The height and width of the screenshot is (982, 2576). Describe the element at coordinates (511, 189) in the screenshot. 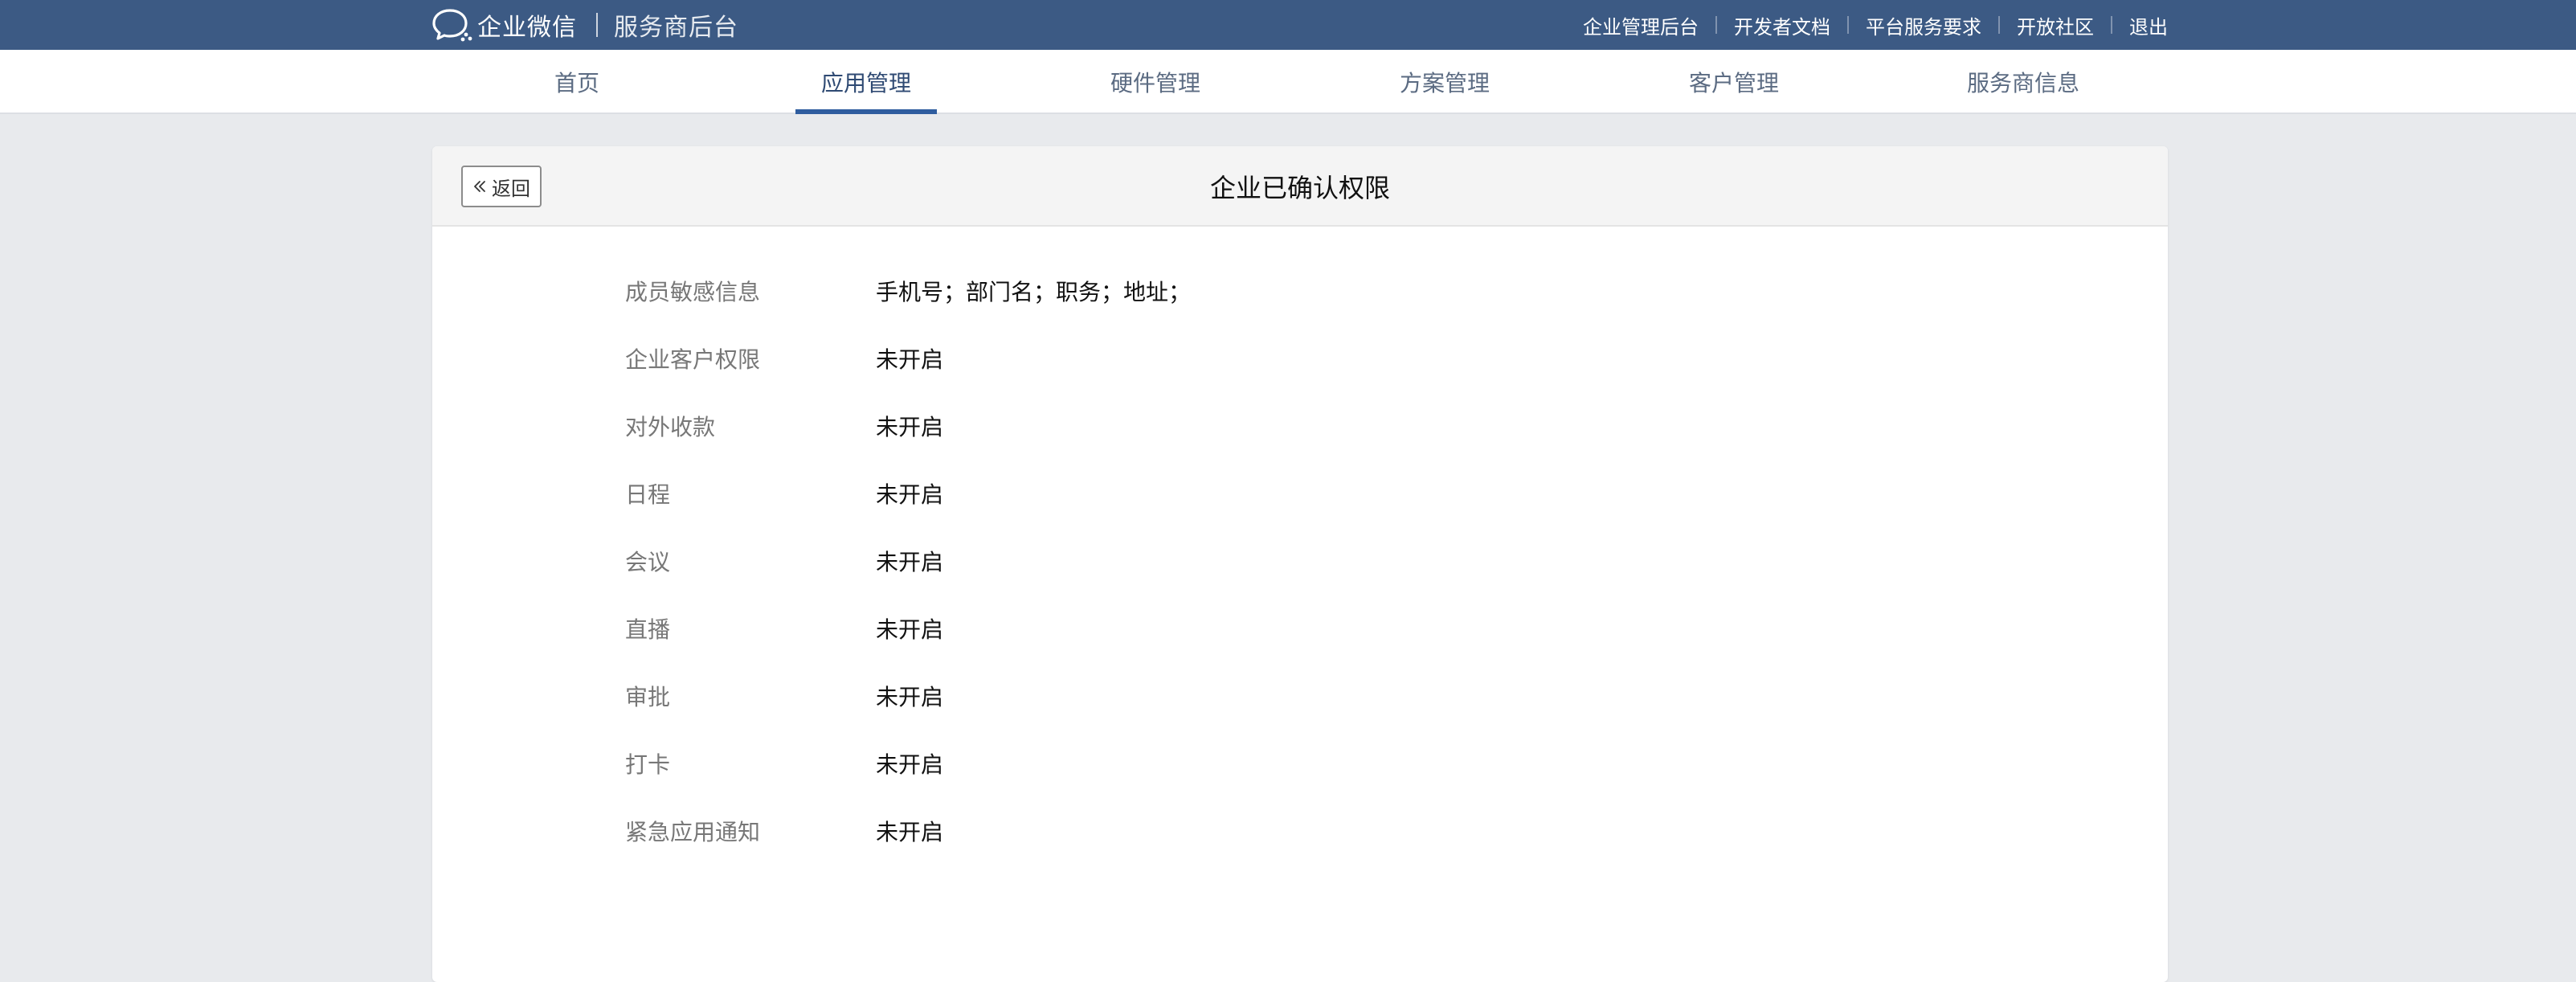

I see `back-button-label: 返回` at that location.